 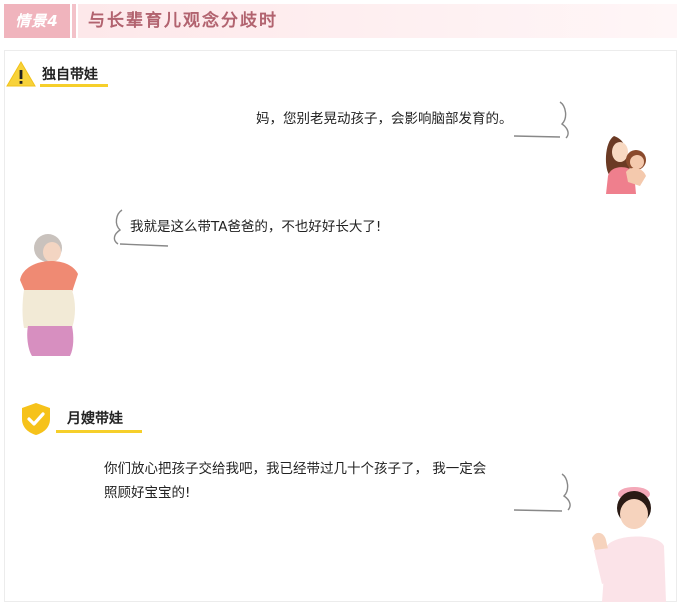 What do you see at coordinates (183, 21) in the screenshot?
I see `scenario-title: 与长辈育儿观念分歧时` at bounding box center [183, 21].